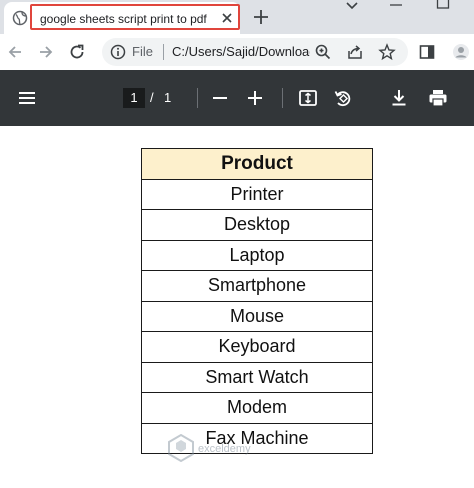 The width and height of the screenshot is (474, 488). I want to click on zoom-in-icon, so click(255, 98).